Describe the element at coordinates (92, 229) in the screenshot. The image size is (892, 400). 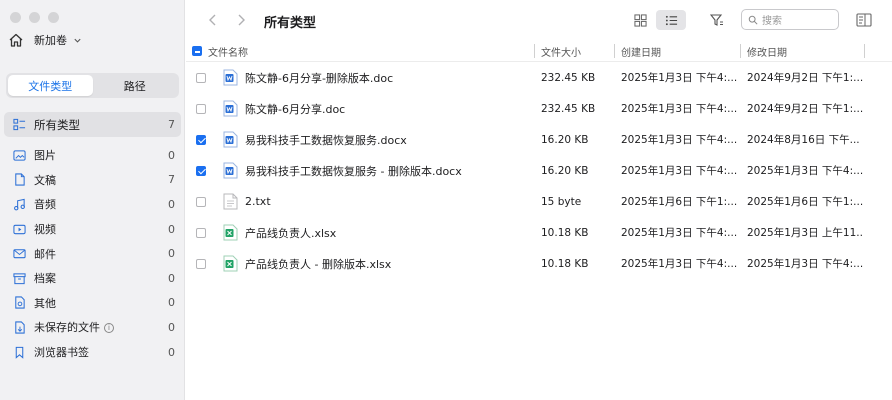
I see `sidebar-item-video: 视频 0` at that location.